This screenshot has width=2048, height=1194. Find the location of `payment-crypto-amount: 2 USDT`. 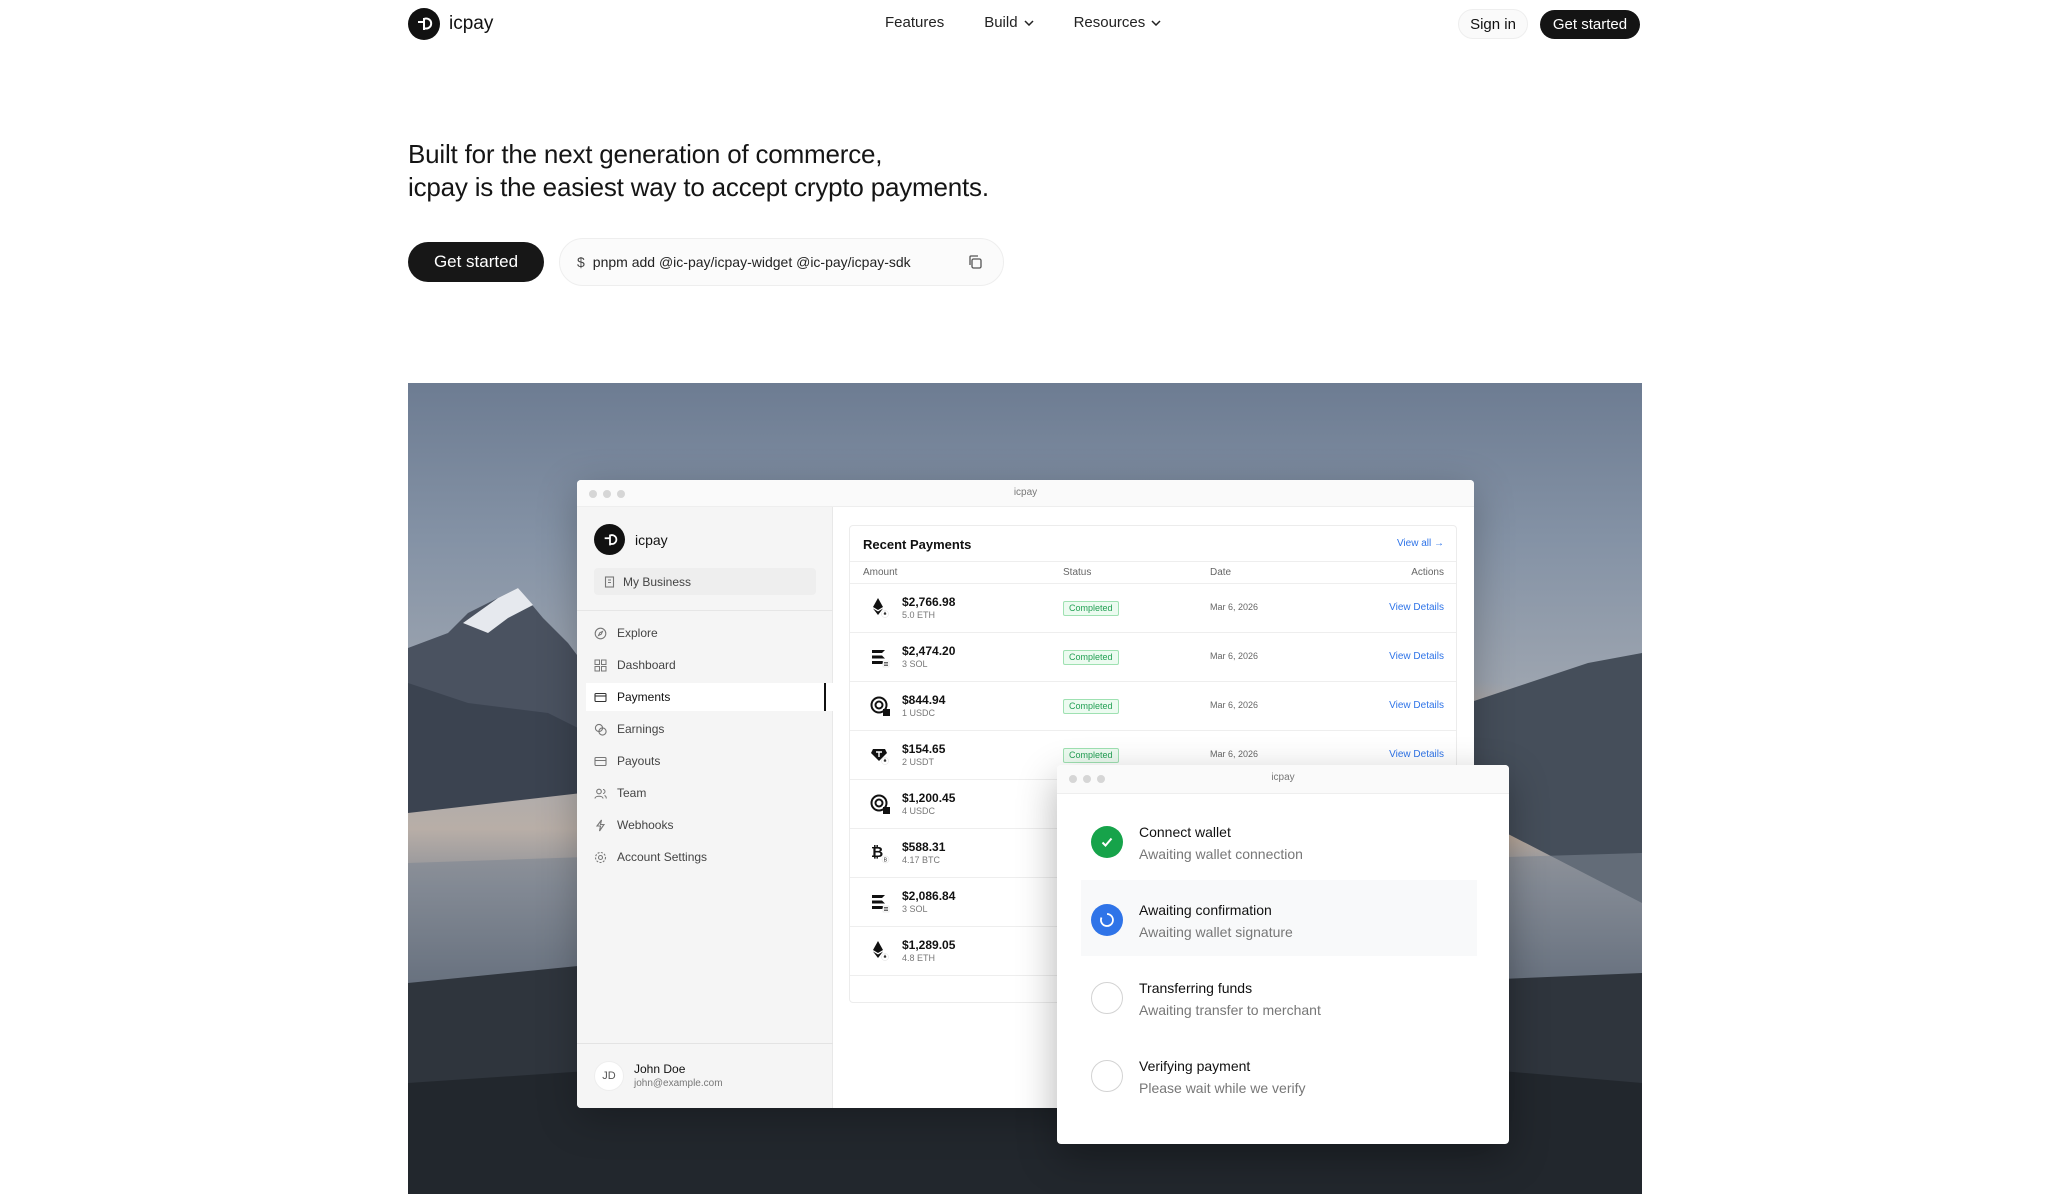

payment-crypto-amount: 2 USDT is located at coordinates (918, 762).